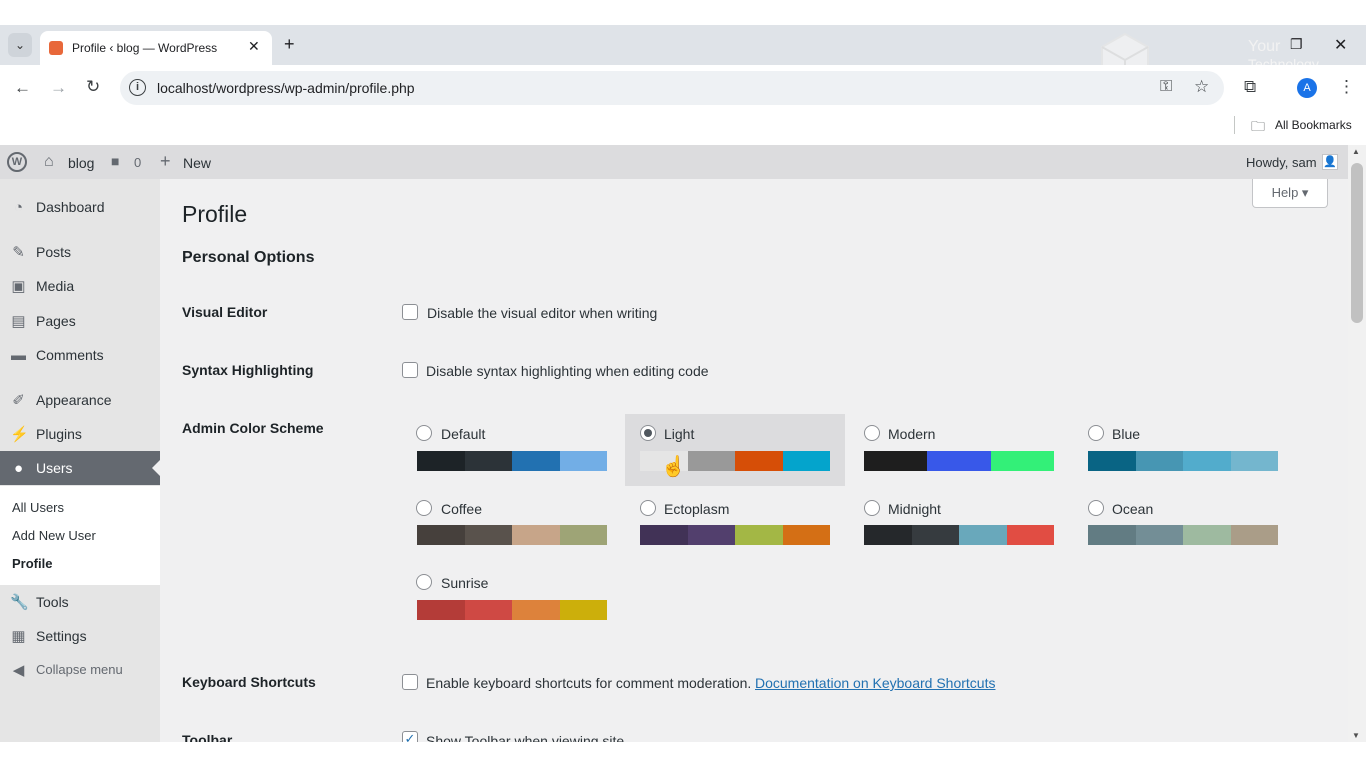  What do you see at coordinates (1357, 243) in the screenshot?
I see `scrollbar-thumb` at bounding box center [1357, 243].